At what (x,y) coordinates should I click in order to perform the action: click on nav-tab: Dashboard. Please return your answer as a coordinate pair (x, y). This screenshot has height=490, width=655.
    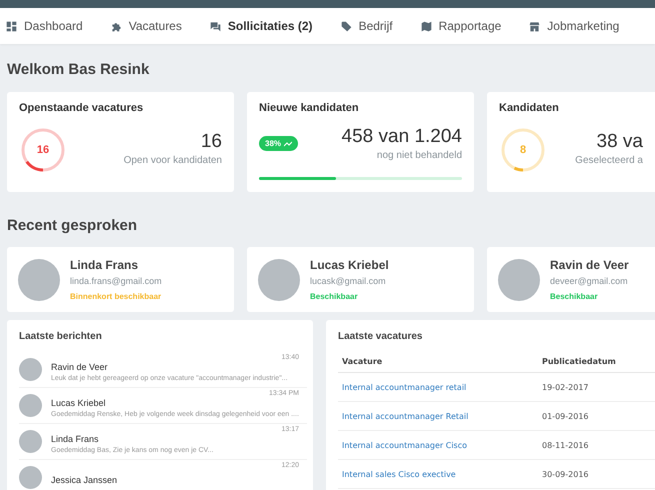
    Looking at the image, I should click on (44, 26).